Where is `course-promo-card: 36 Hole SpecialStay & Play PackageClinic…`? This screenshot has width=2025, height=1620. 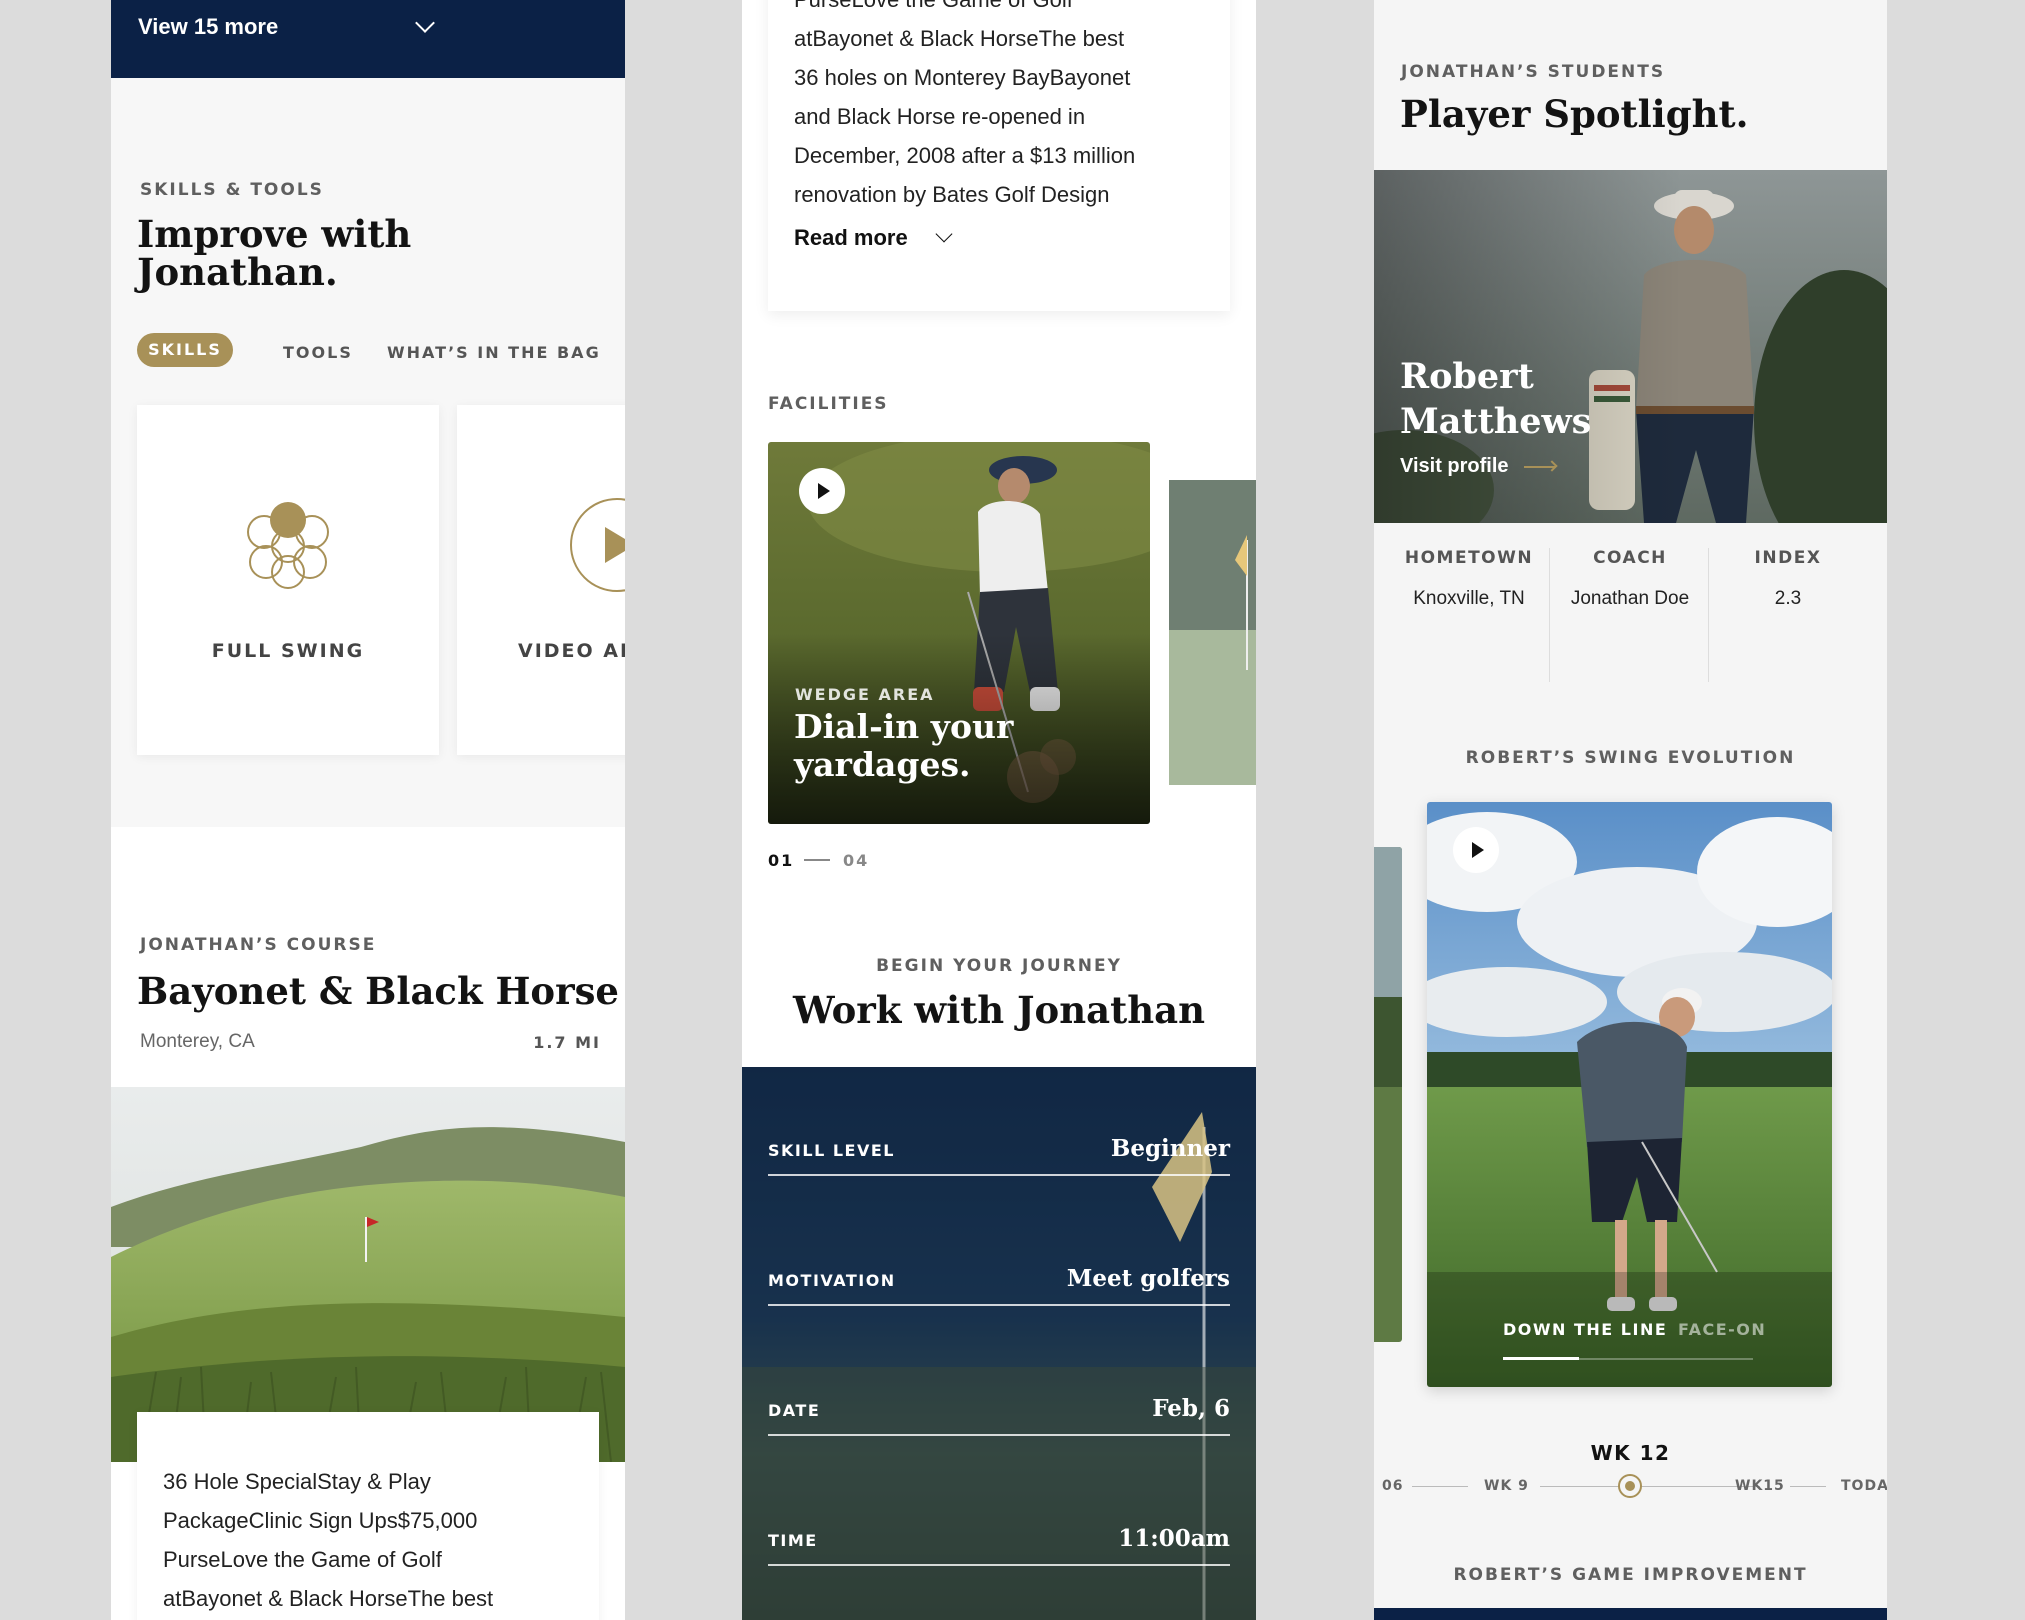
course-promo-card: 36 Hole SpecialStay & Play PackageClinic… is located at coordinates (368, 1516).